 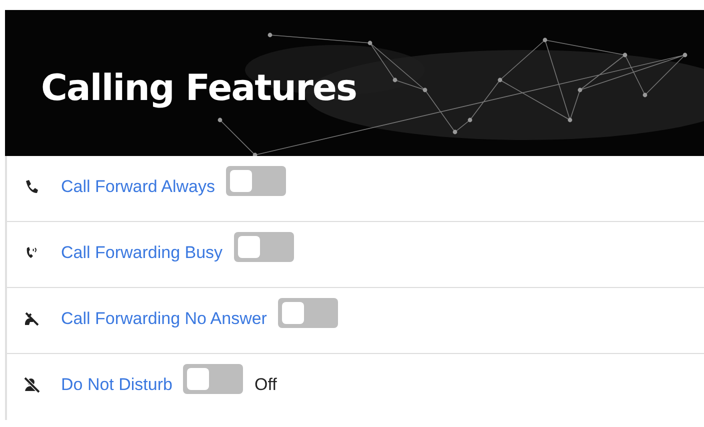 I want to click on banner-title: Calling Features, so click(x=199, y=89).